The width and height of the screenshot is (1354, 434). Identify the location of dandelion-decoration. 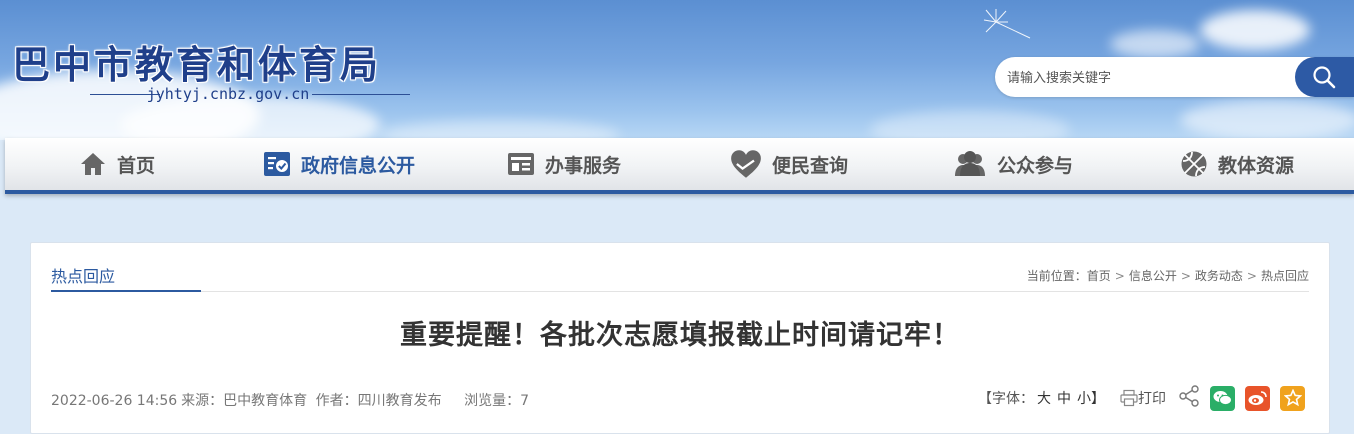
(1007, 24).